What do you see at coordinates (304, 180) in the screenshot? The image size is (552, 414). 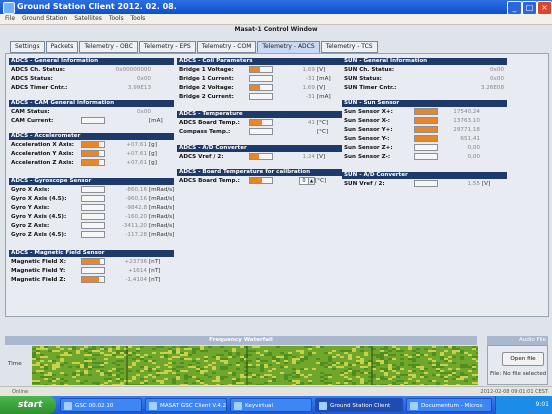 I see `calibration-spinner: 0` at bounding box center [304, 180].